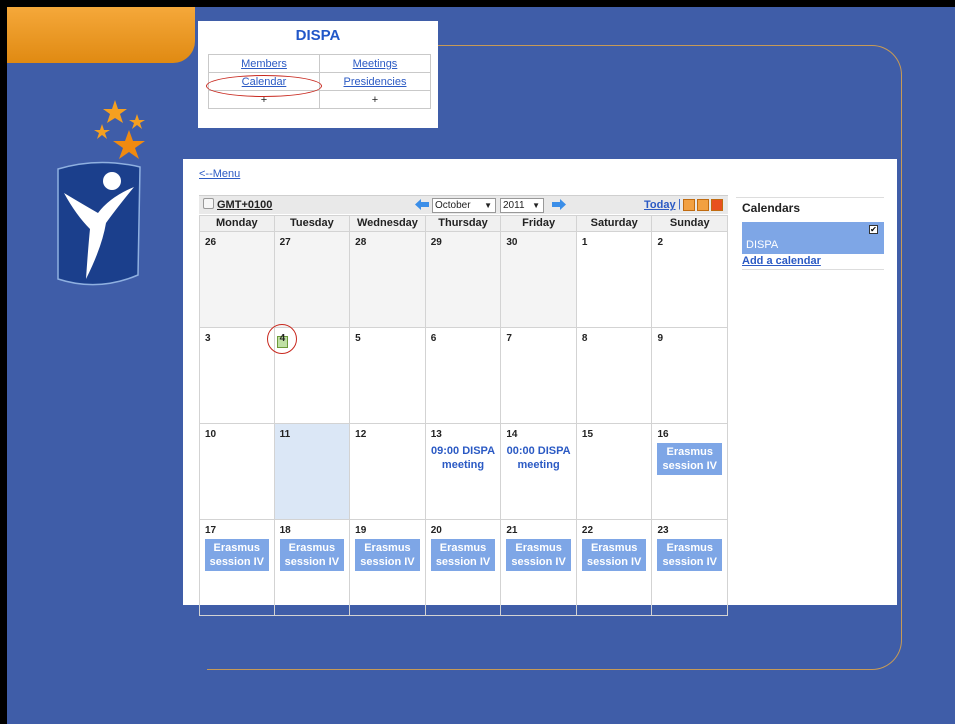 This screenshot has width=955, height=724. I want to click on day-cell: 30, so click(539, 280).